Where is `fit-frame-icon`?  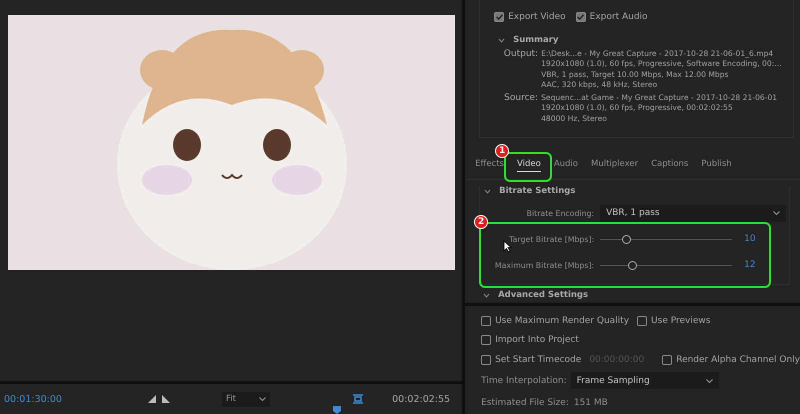
fit-frame-icon is located at coordinates (358, 399).